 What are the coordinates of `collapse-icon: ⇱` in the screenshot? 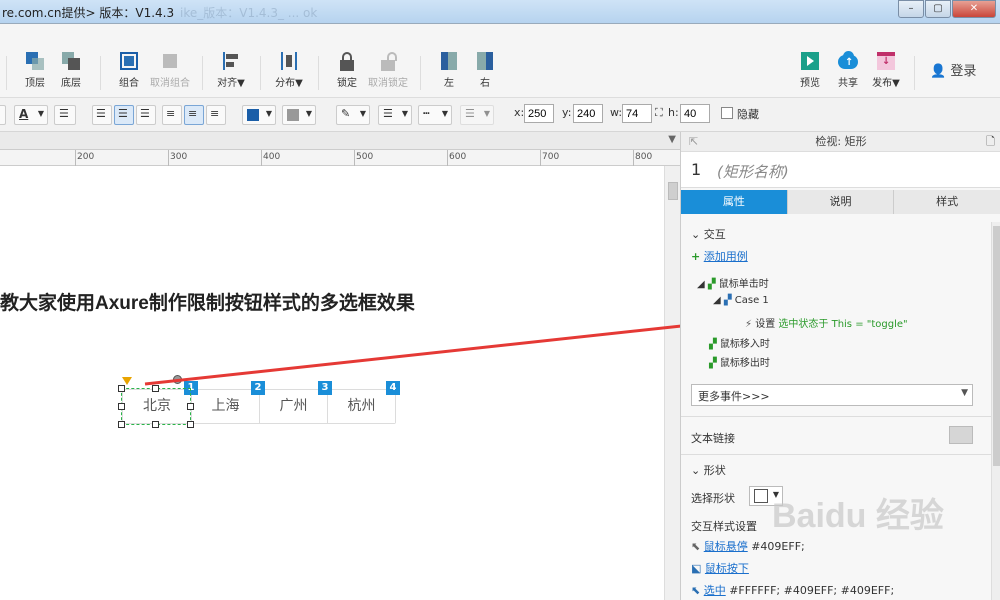 It's located at (693, 142).